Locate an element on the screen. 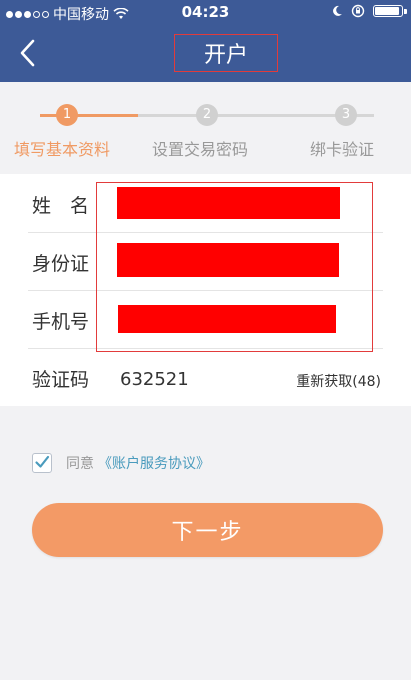  code-label: 验证码 is located at coordinates (61, 380).